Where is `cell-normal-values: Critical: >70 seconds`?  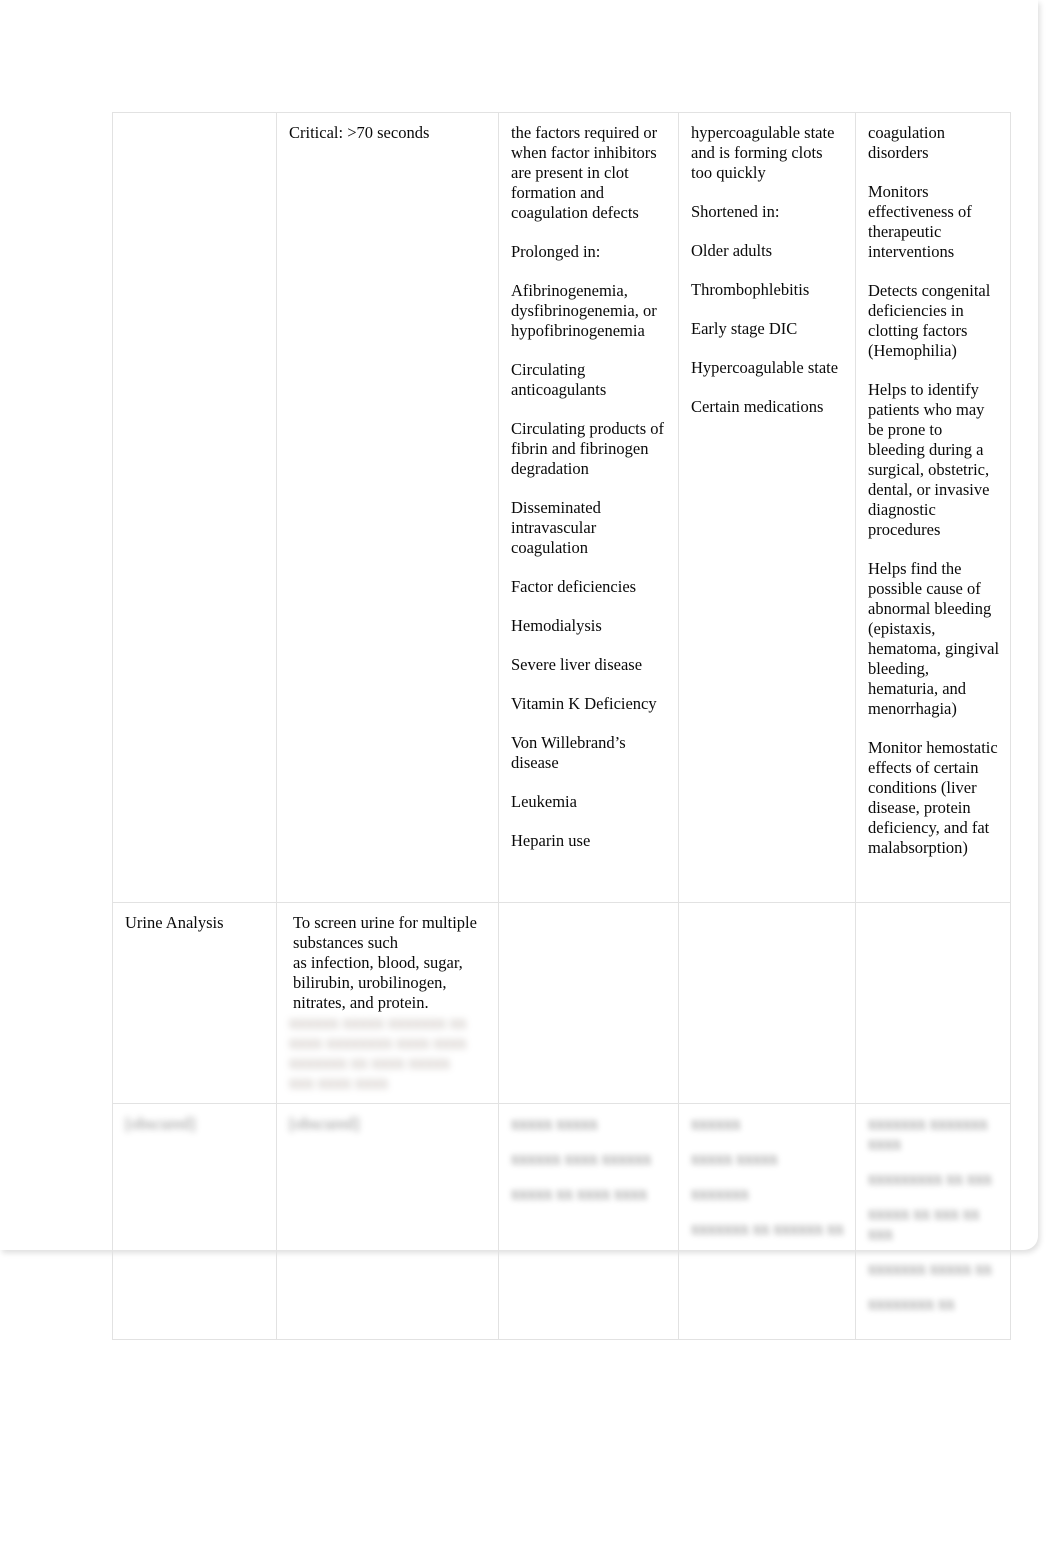
cell-normal-values: Critical: >70 seconds is located at coordinates (387, 507).